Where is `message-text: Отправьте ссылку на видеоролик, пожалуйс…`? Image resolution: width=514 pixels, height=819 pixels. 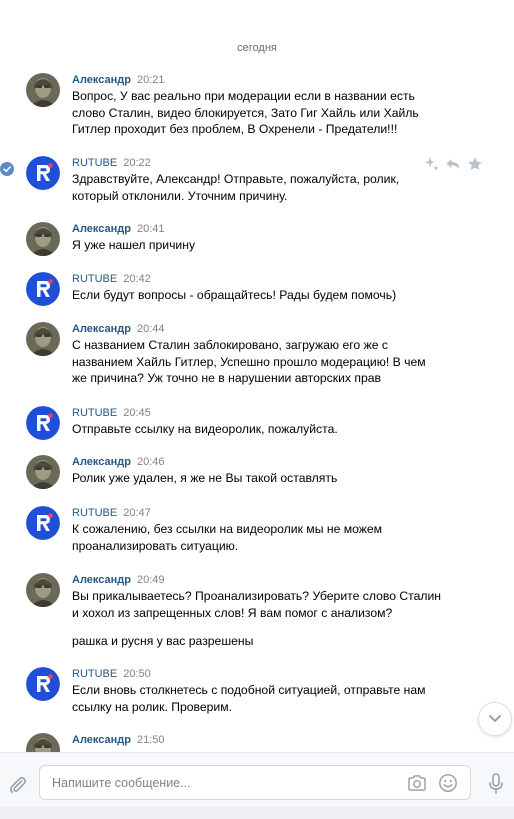
message-text: Отправьте ссылку на видеоролик, пожалуйс… is located at coordinates (257, 429).